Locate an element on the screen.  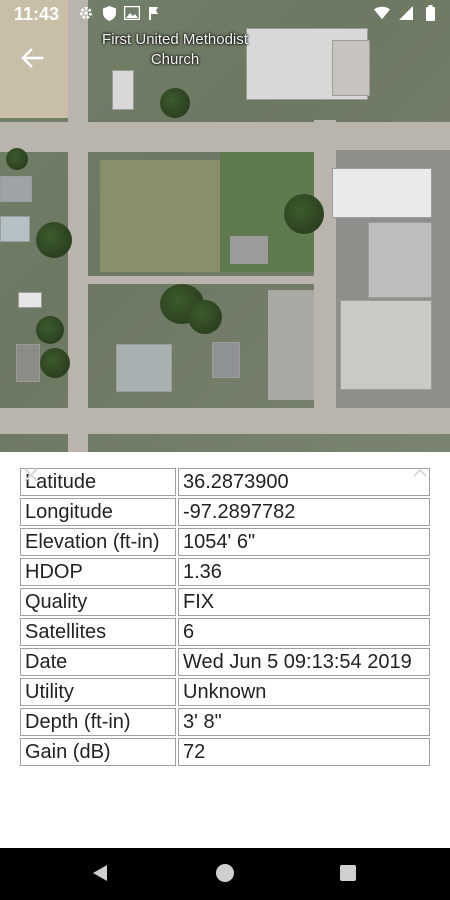
table-row: Gain (dB) 72 is located at coordinates (225, 752).